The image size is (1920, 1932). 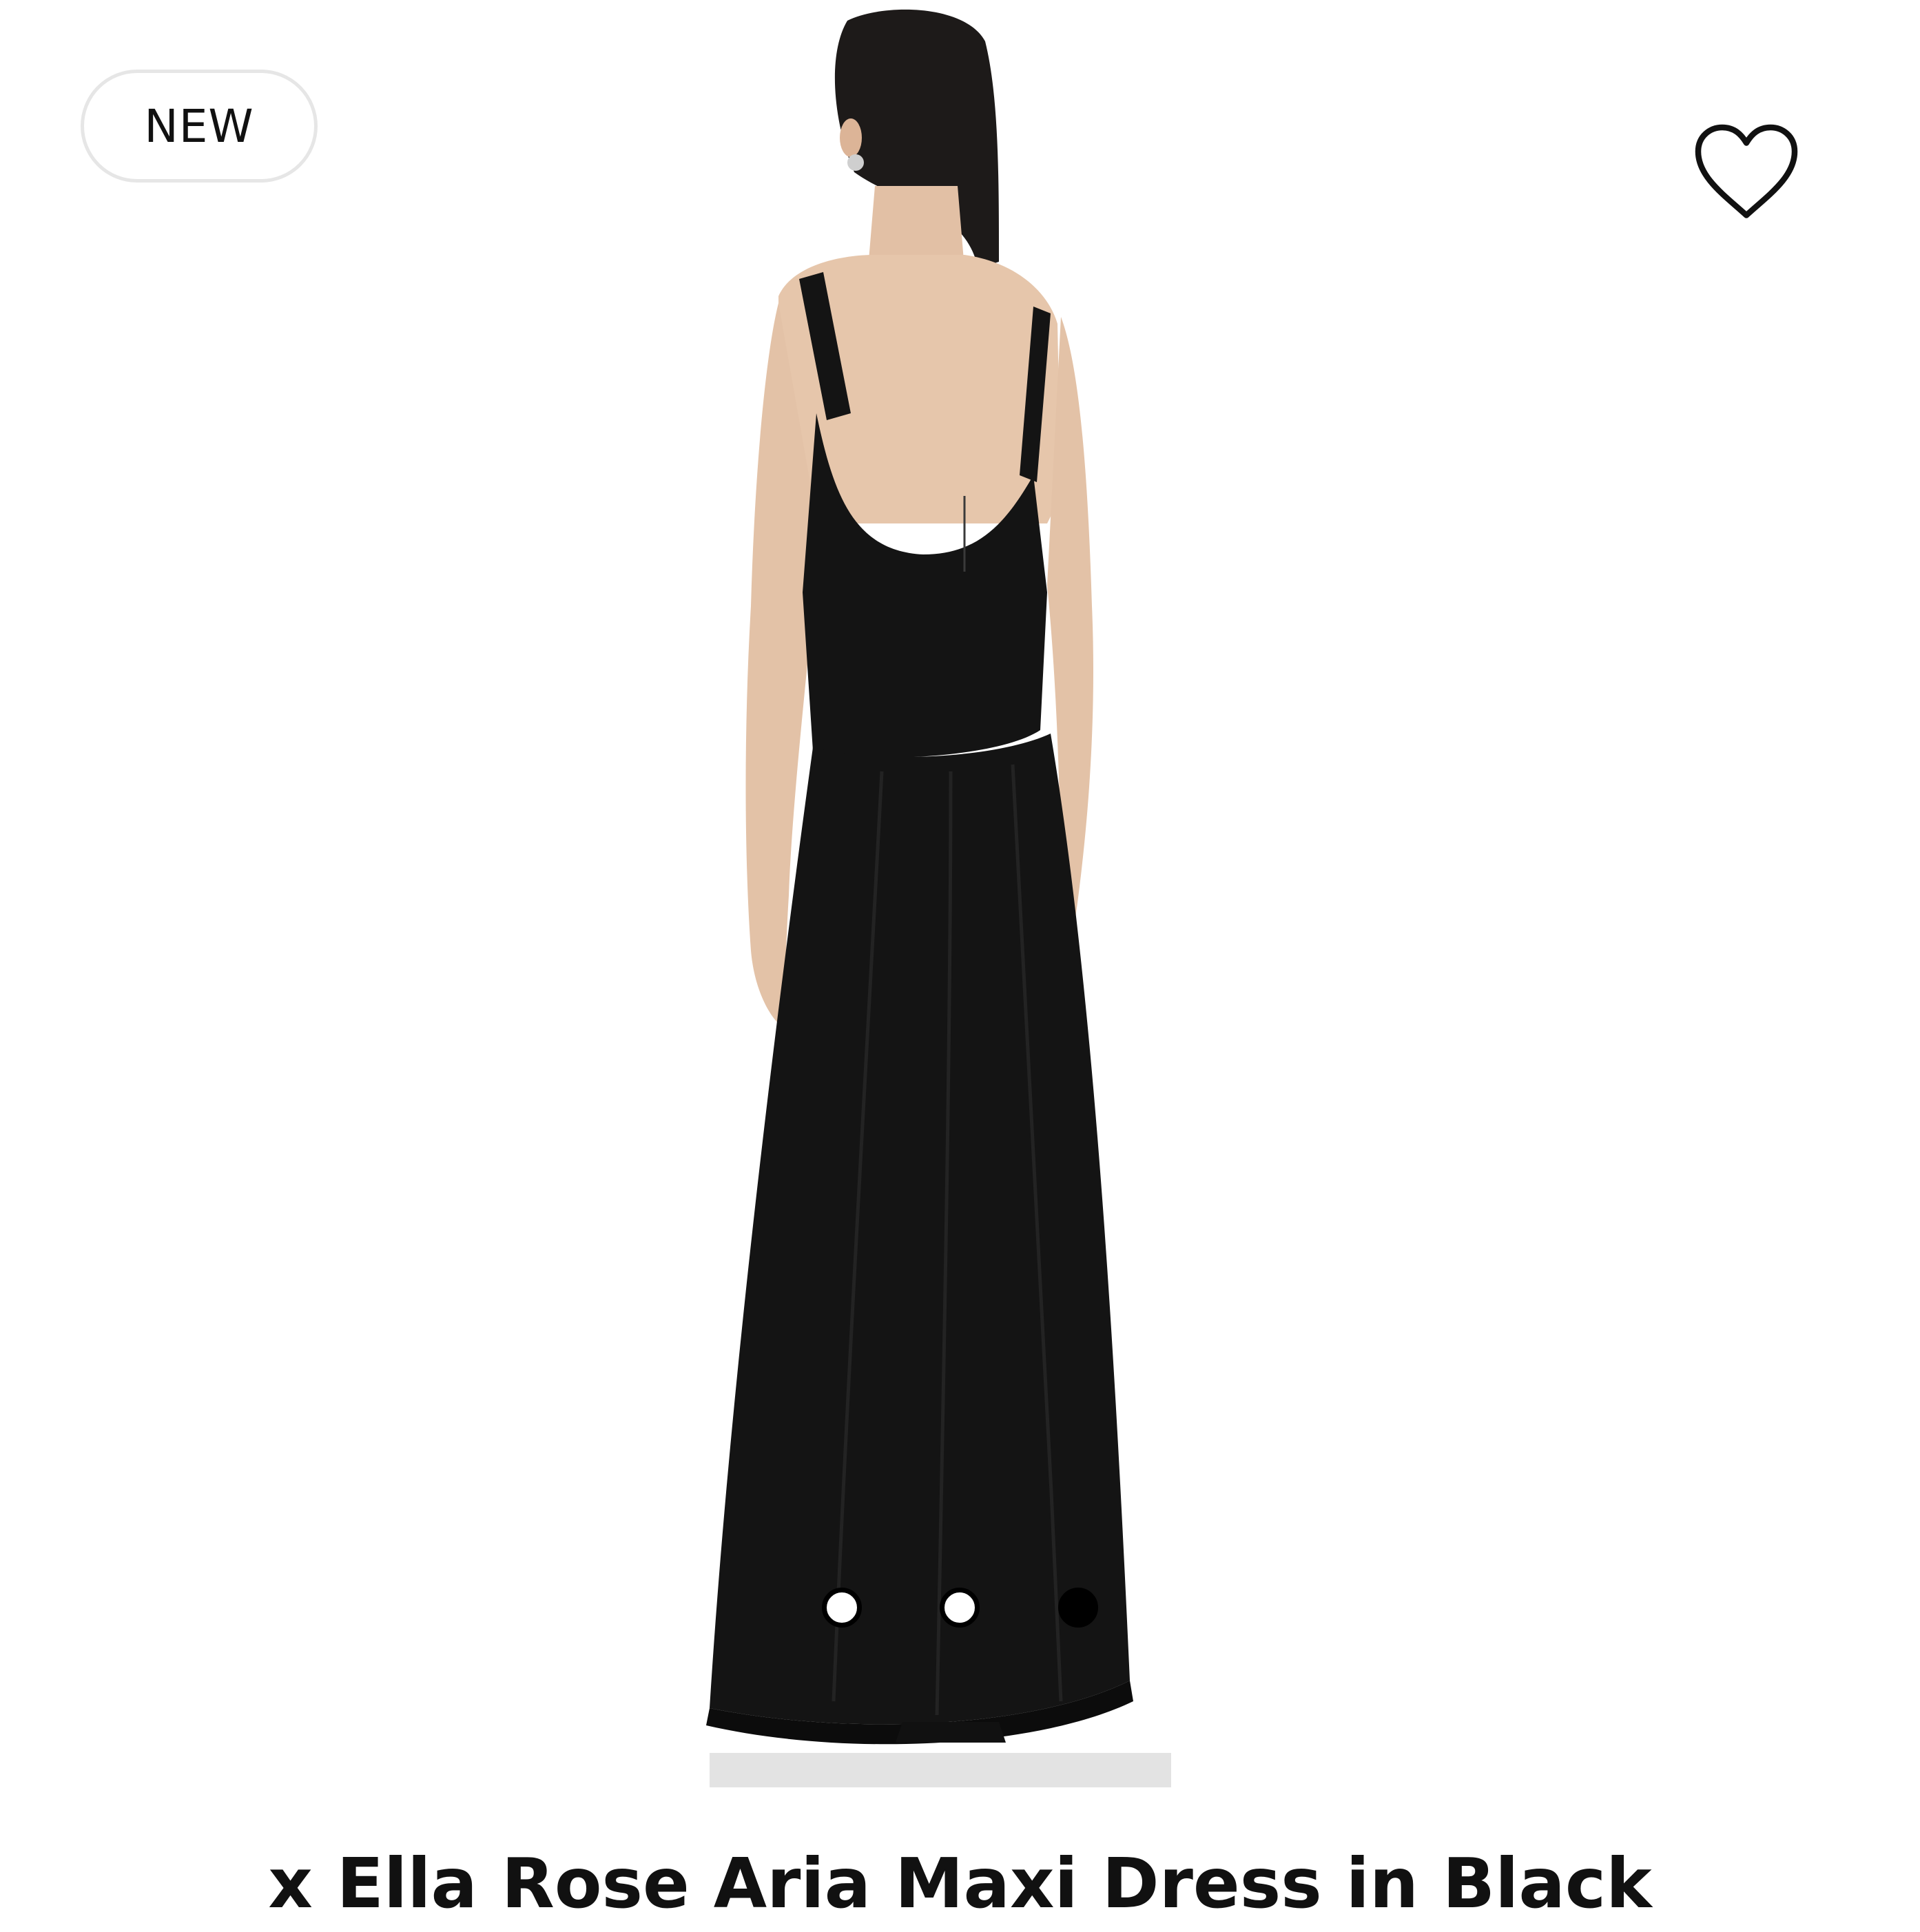 I want to click on new-badge: NEW, so click(x=200, y=126).